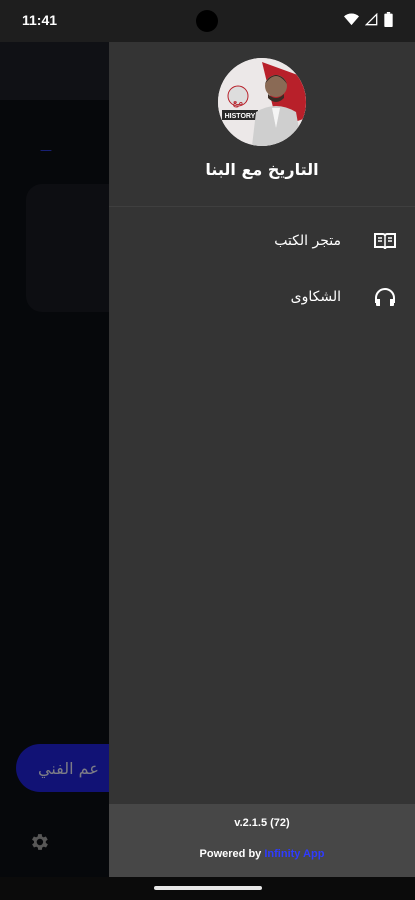  Describe the element at coordinates (262, 241) in the screenshot. I see `menu-item-book-store: متجر الكتب` at that location.